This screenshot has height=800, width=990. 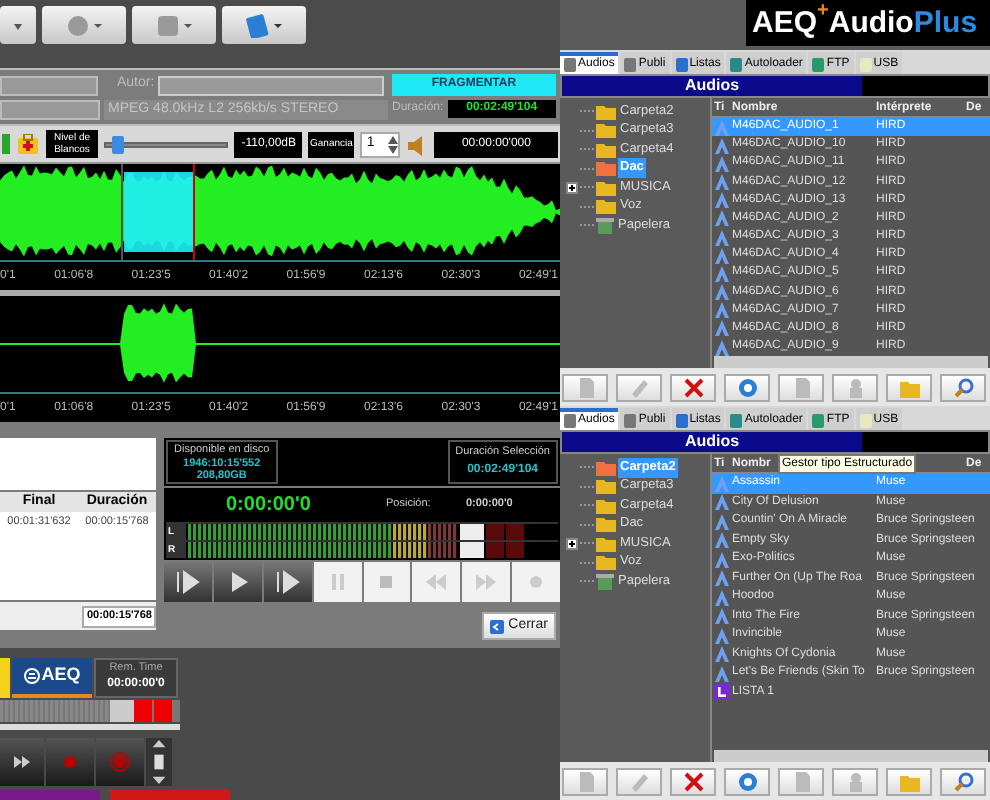 I want to click on play-from-start-icon, so click(x=187, y=582).